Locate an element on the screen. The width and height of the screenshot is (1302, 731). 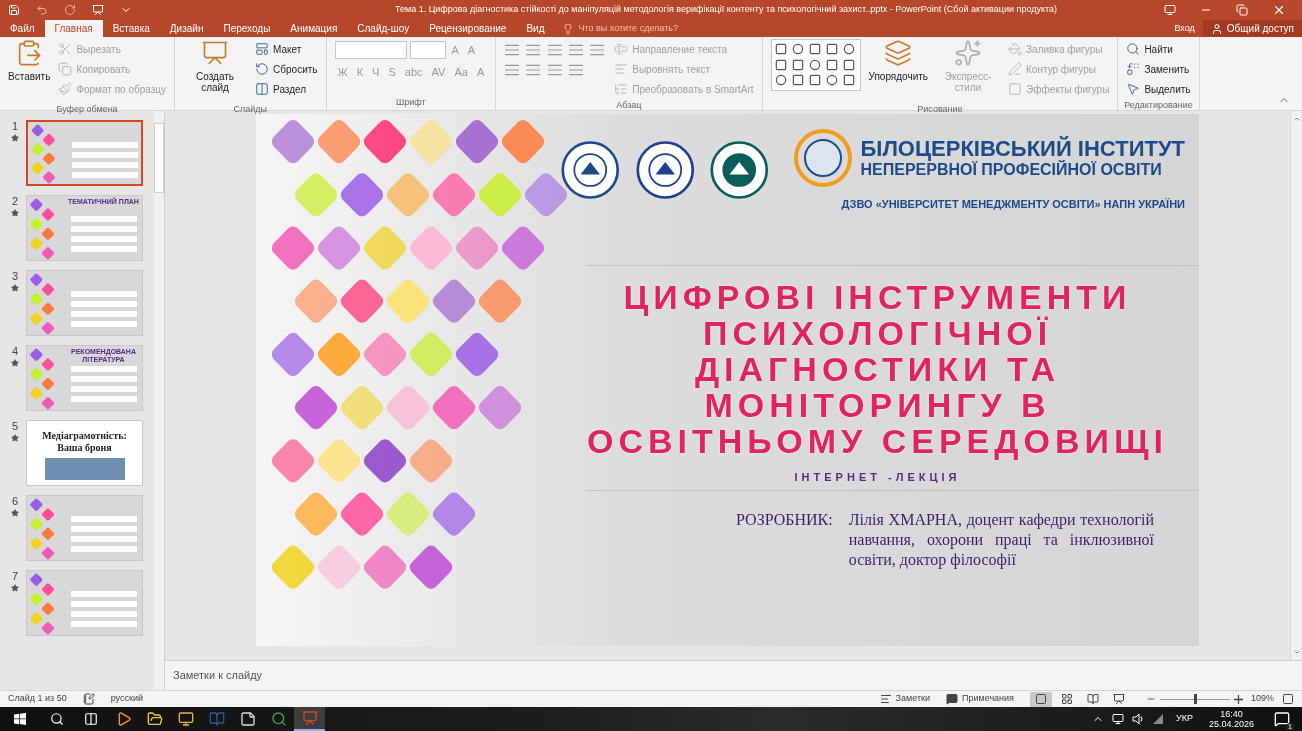
notes-field: Заметки к слайду is located at coordinates (218, 675).